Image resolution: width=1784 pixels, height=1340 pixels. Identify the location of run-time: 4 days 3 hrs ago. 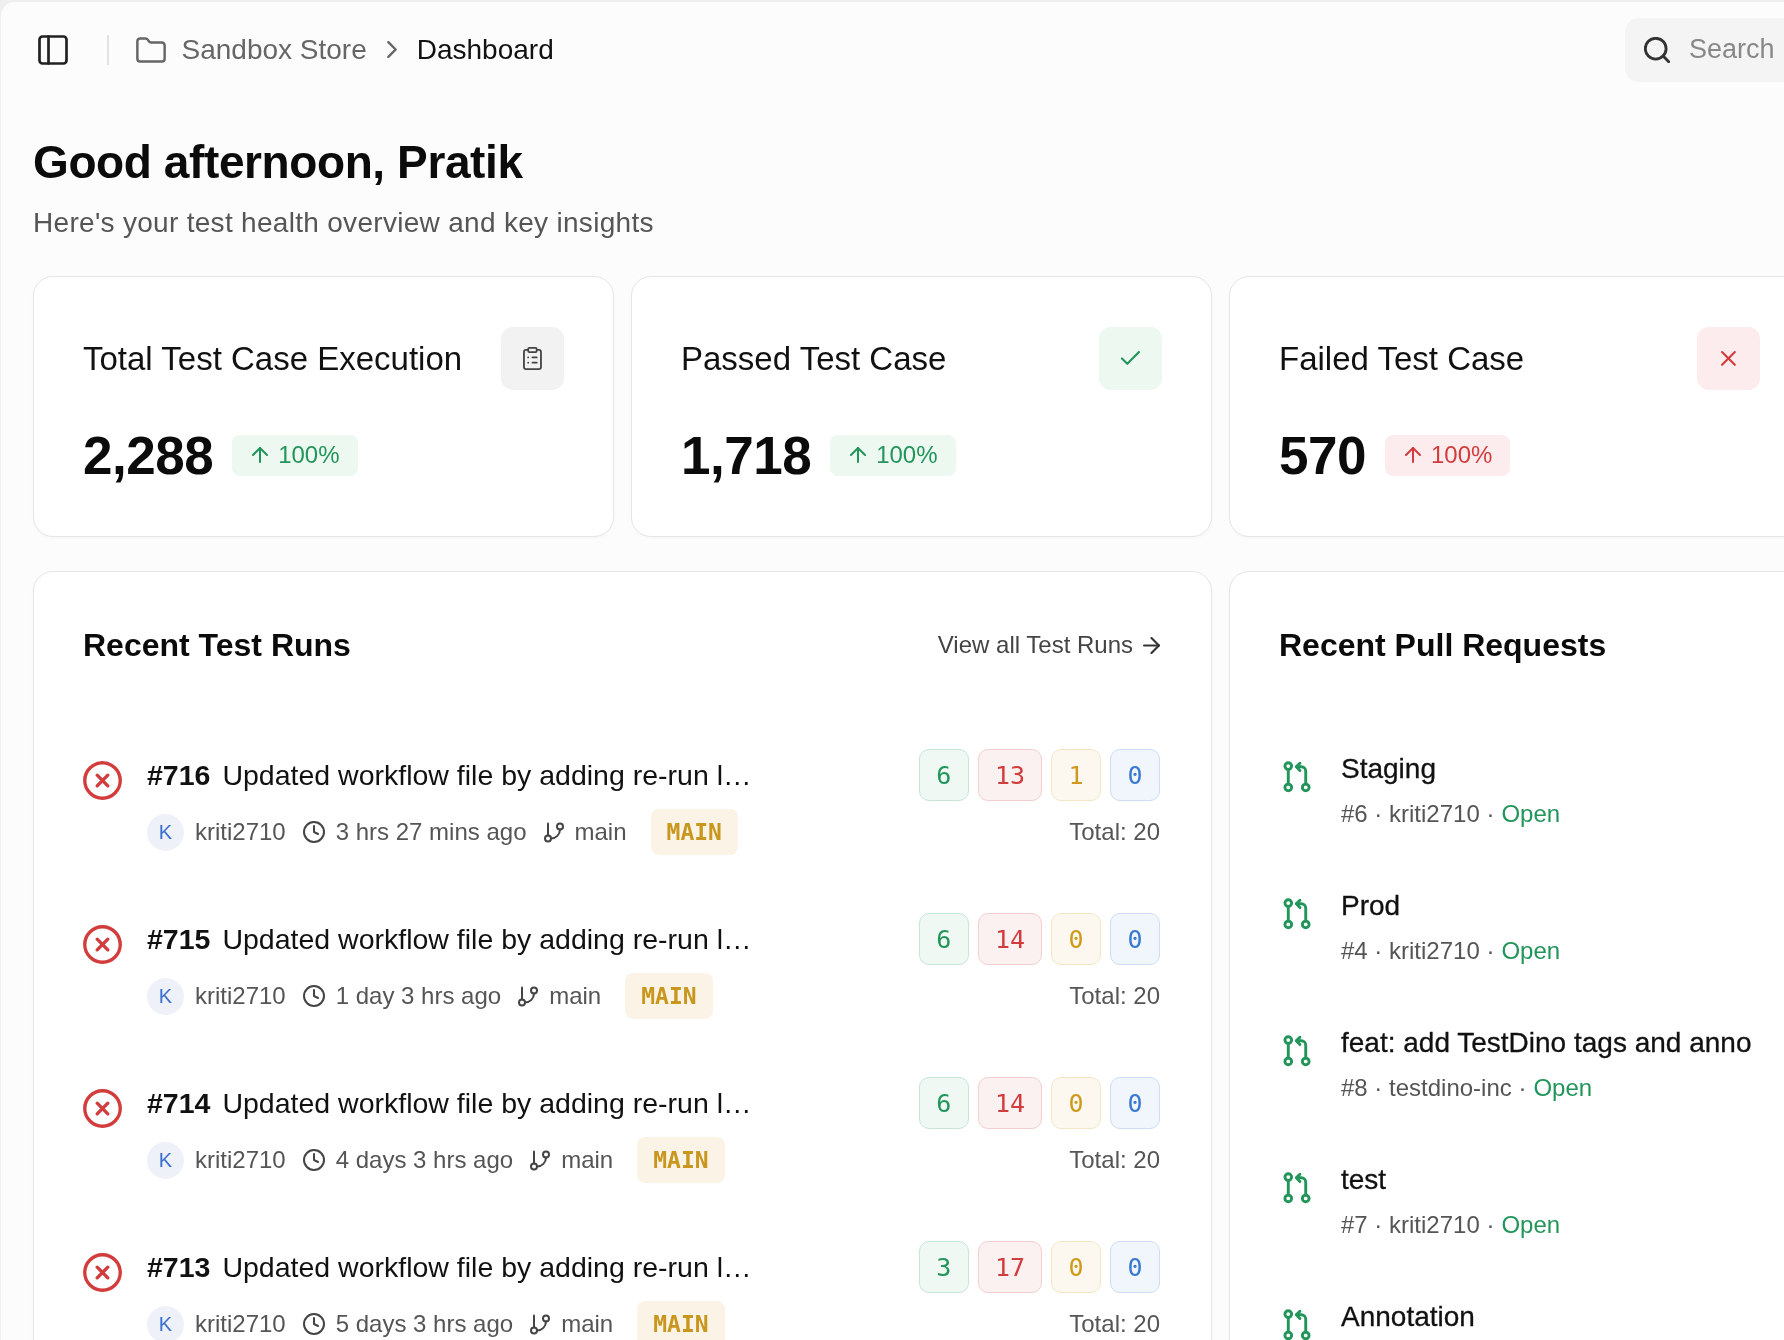
(424, 1160).